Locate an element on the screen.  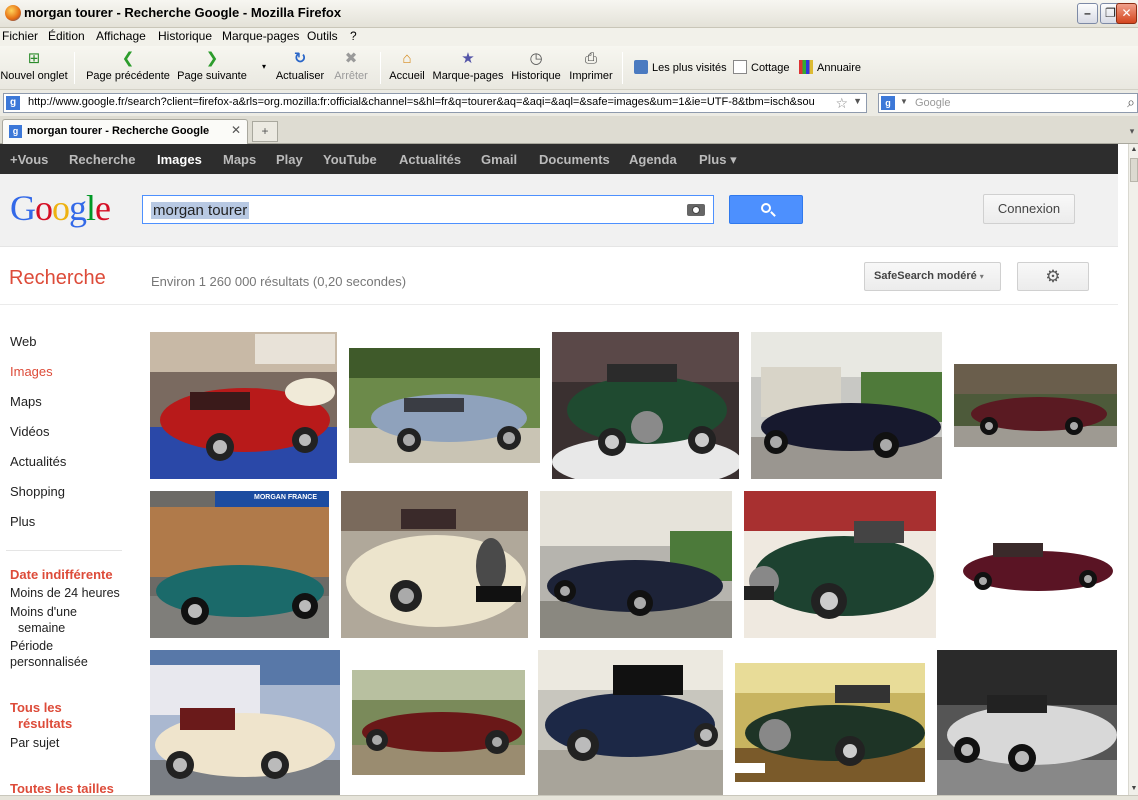
menu-affichage: Affichage is located at coordinates (121, 36).